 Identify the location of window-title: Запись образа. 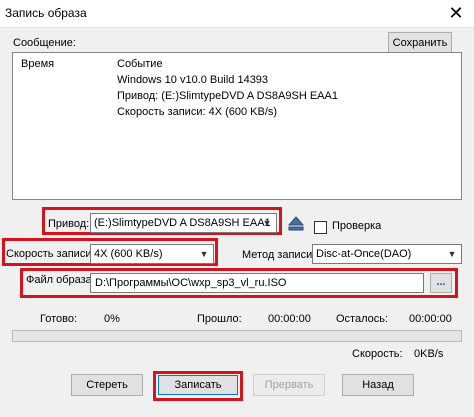
(46, 13).